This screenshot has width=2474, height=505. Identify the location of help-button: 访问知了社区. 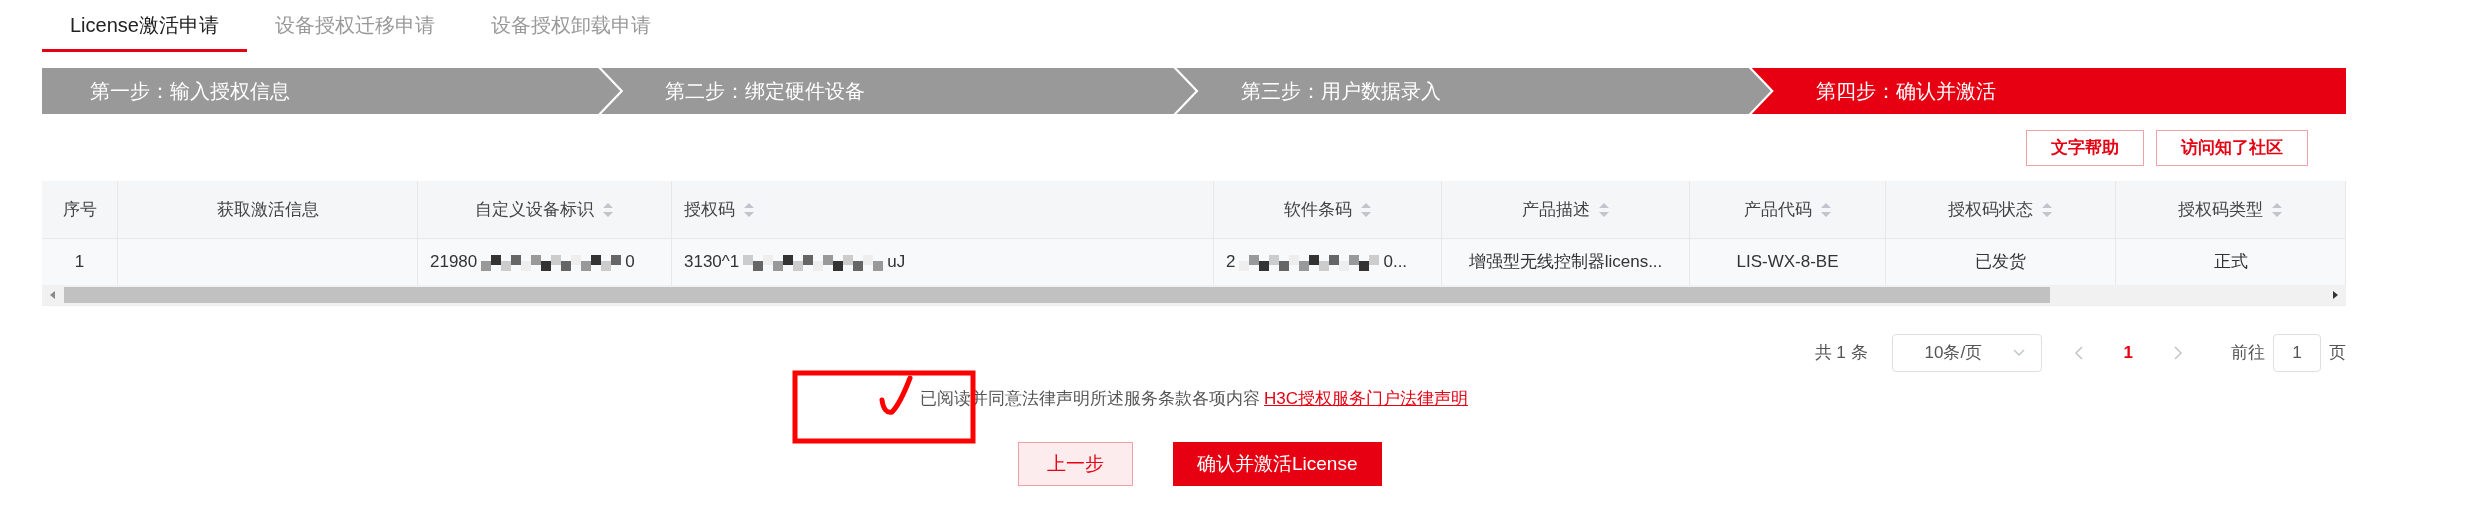
(2232, 148).